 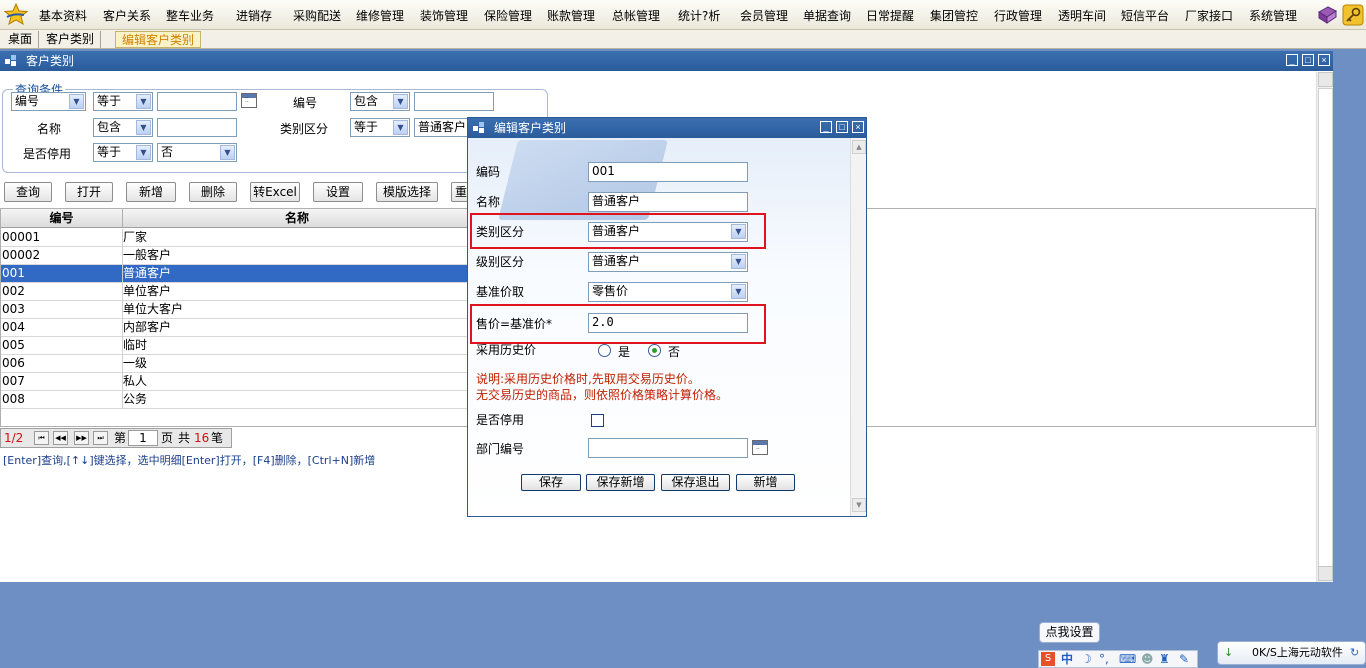 What do you see at coordinates (48, 101) in the screenshot?
I see `query-field1-select: 编号 ▼` at bounding box center [48, 101].